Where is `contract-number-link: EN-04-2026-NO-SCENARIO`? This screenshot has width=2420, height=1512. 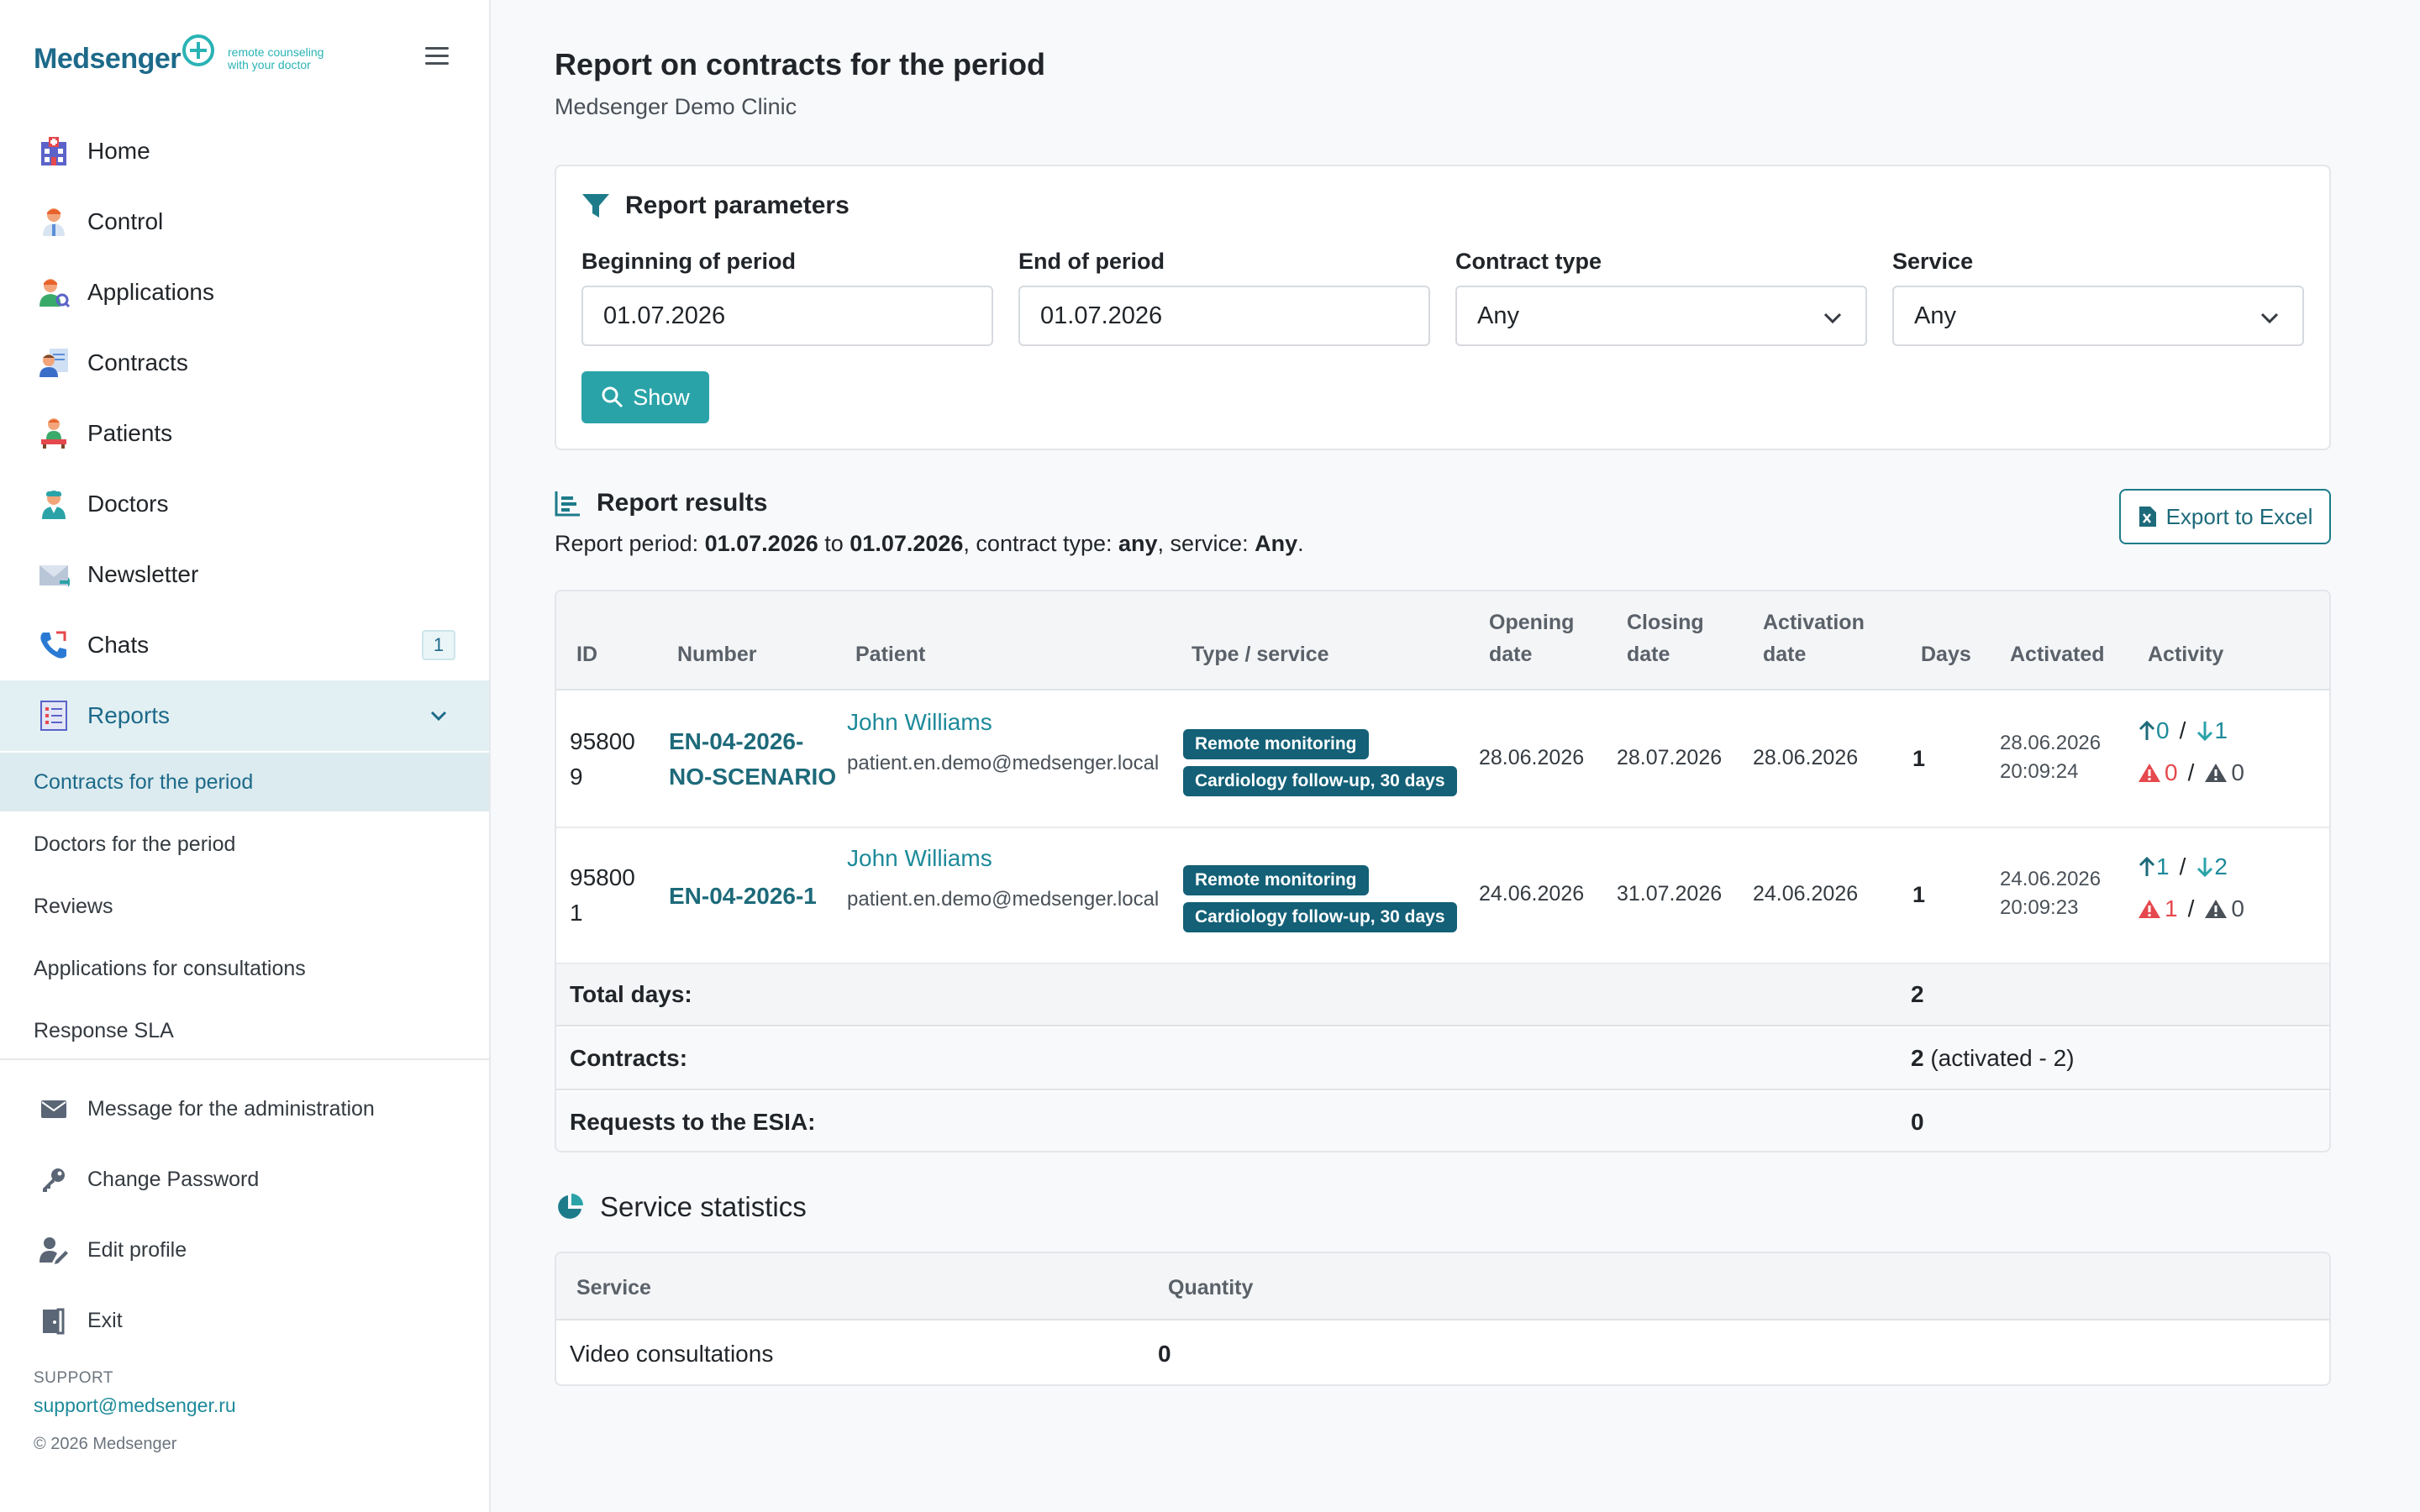
contract-number-link: EN-04-2026-NO-SCENARIO is located at coordinates (753, 759).